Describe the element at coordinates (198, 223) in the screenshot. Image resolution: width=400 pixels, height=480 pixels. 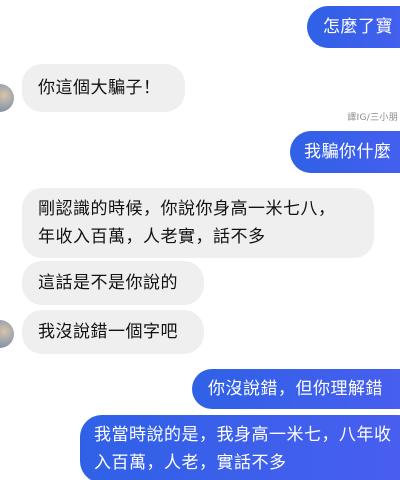
I see `message-incoming-2: 剛認識的時候，你說你身高一米七八， 年收入百萬，人老實，話不多` at that location.